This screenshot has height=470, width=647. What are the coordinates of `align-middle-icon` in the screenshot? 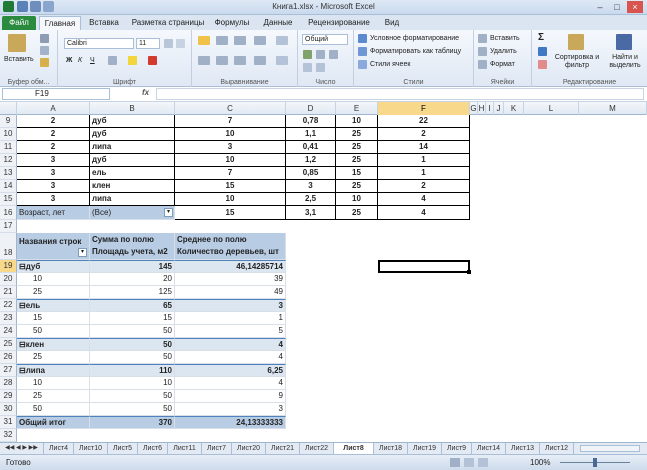 It's located at (222, 40).